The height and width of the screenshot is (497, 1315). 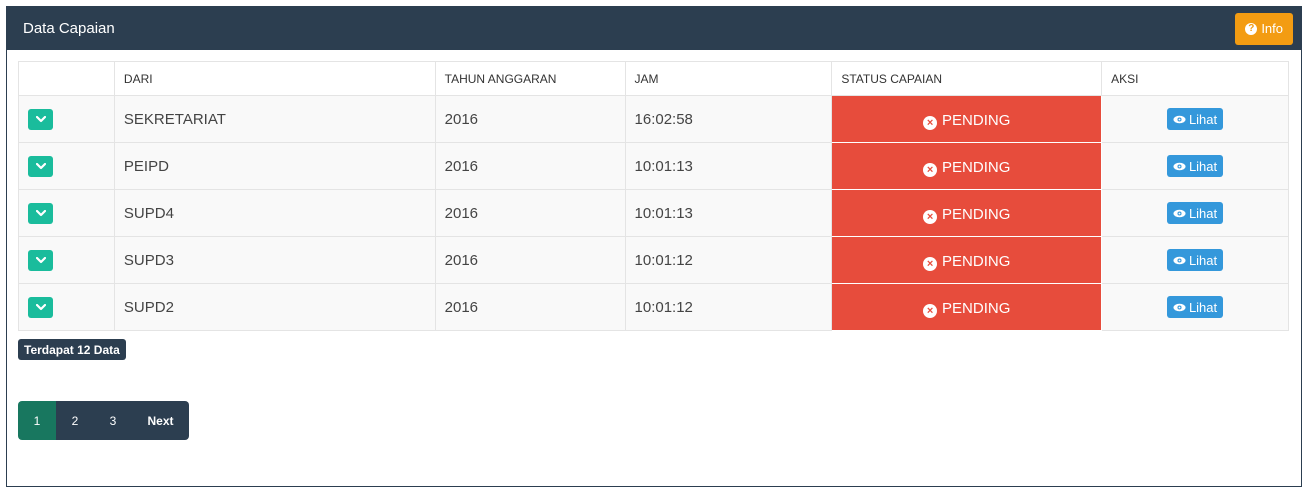 What do you see at coordinates (37, 420) in the screenshot?
I see `page-1-button: 1` at bounding box center [37, 420].